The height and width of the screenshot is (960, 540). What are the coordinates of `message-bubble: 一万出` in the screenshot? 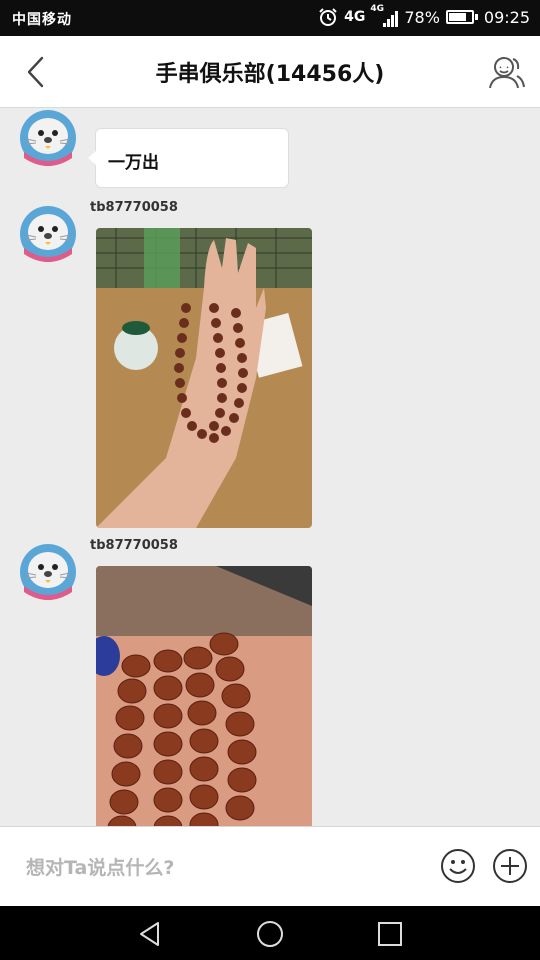 It's located at (188, 158).